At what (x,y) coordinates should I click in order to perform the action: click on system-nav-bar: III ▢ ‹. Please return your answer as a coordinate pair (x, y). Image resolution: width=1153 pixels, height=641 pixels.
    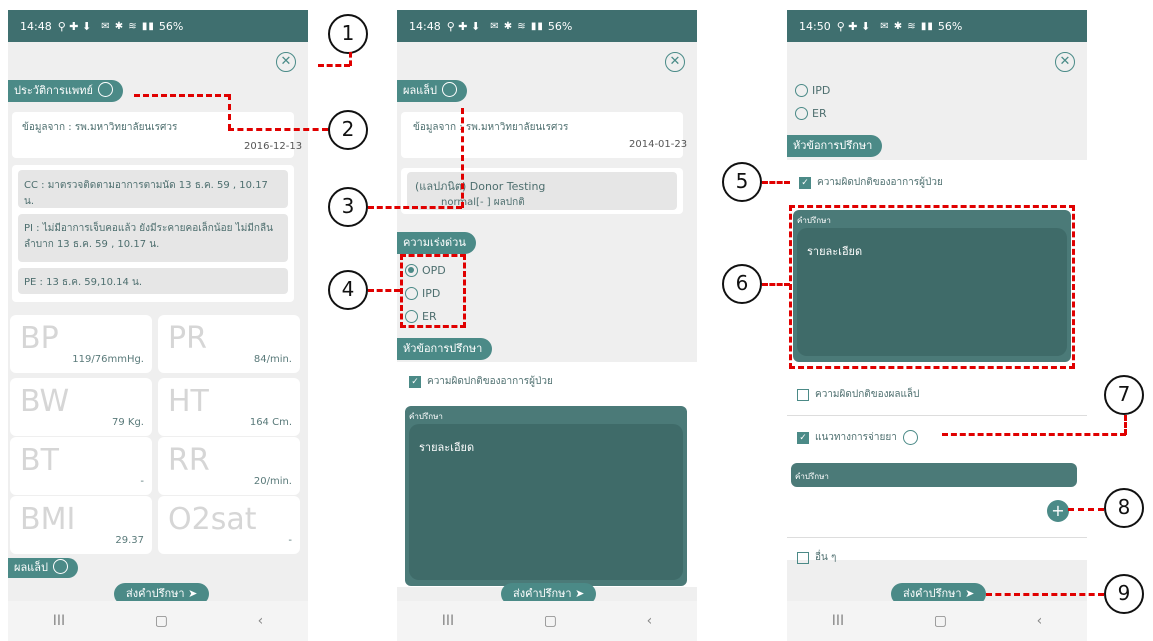
    Looking at the image, I should click on (547, 621).